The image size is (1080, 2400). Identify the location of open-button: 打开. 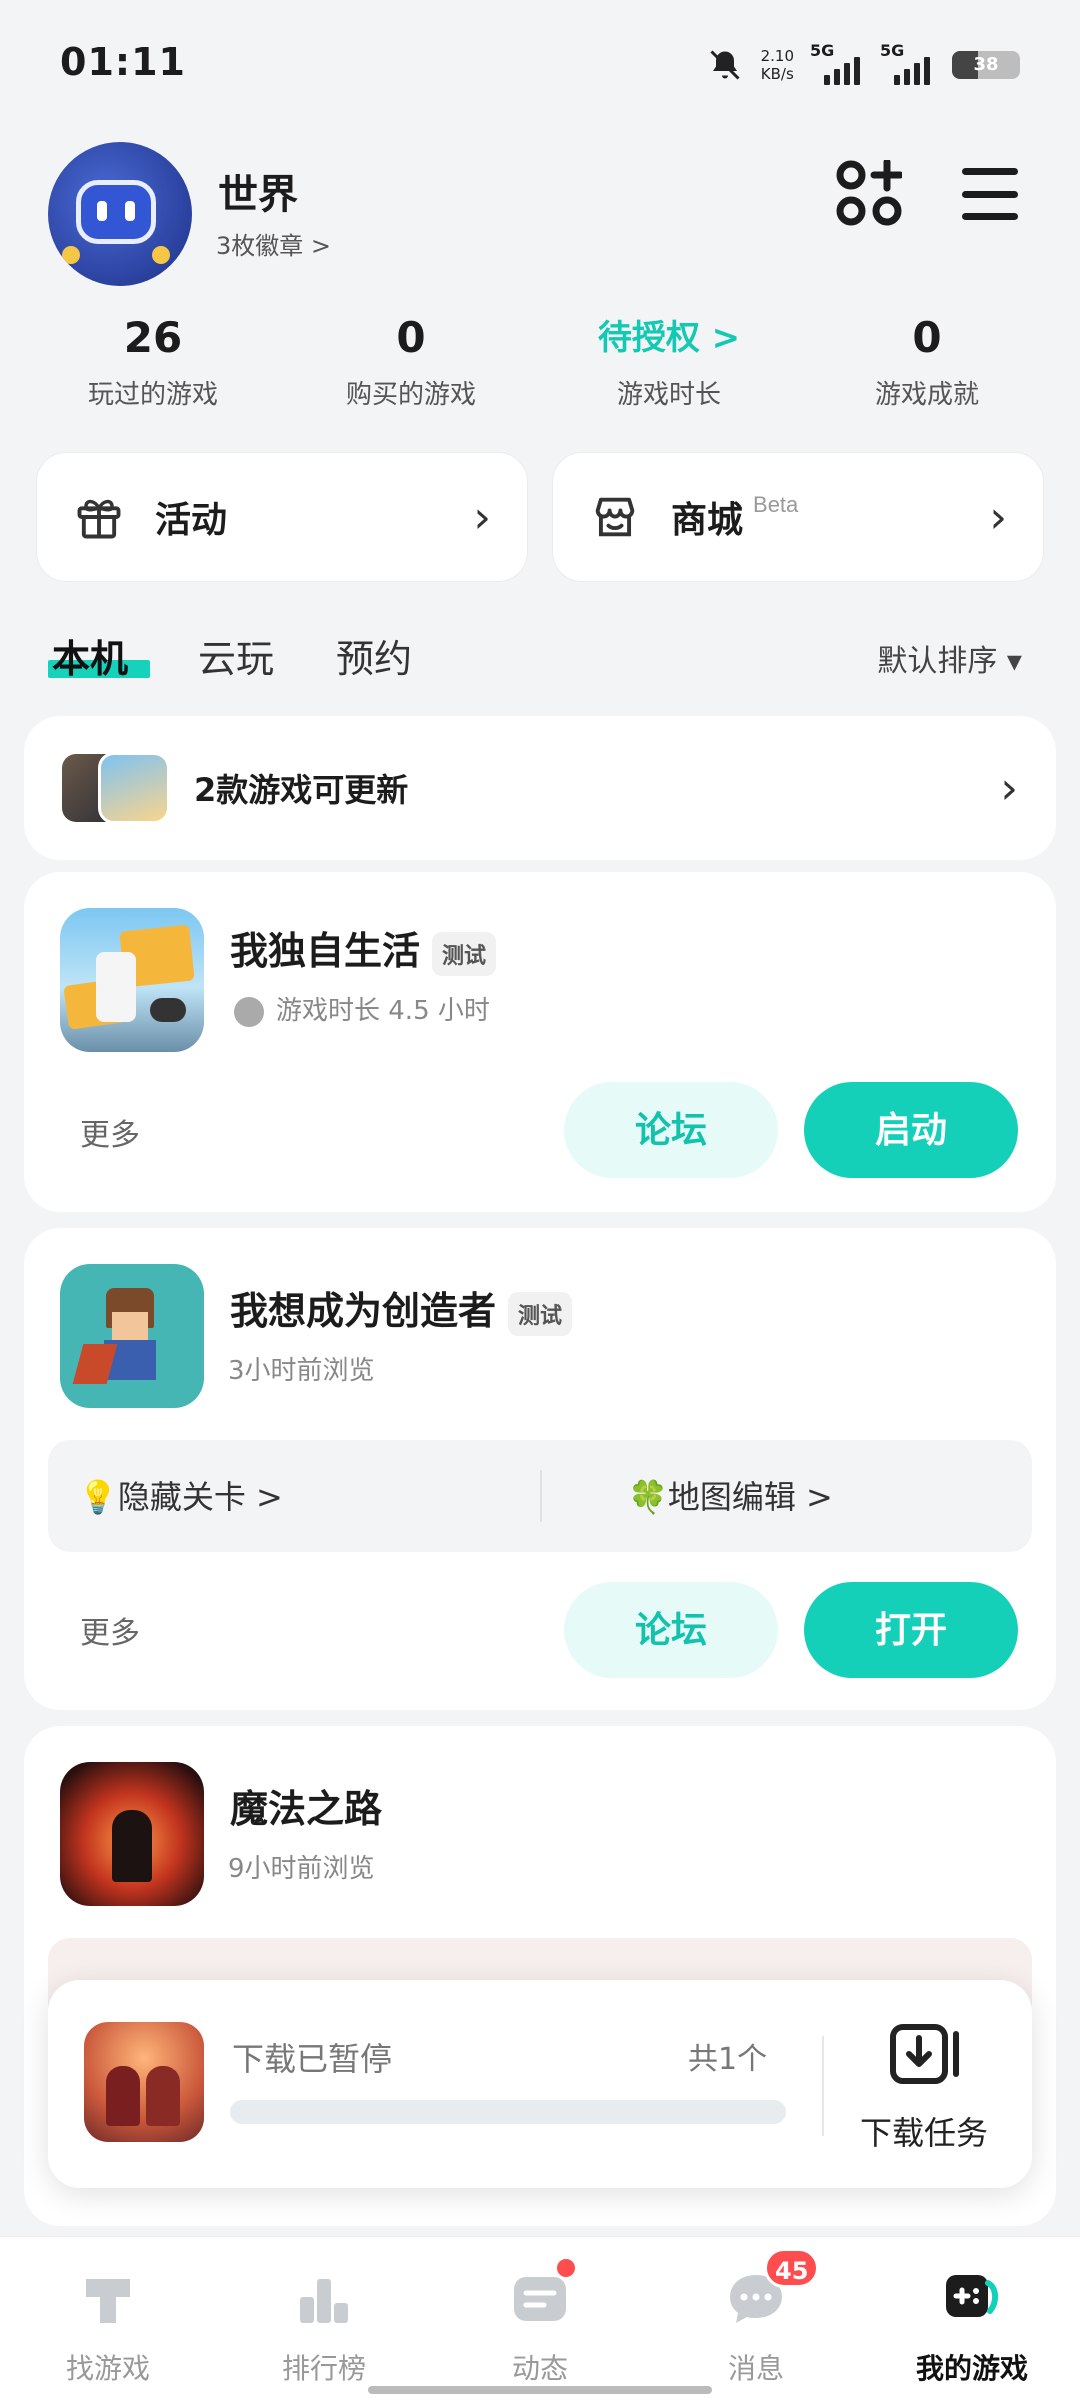
(911, 1630).